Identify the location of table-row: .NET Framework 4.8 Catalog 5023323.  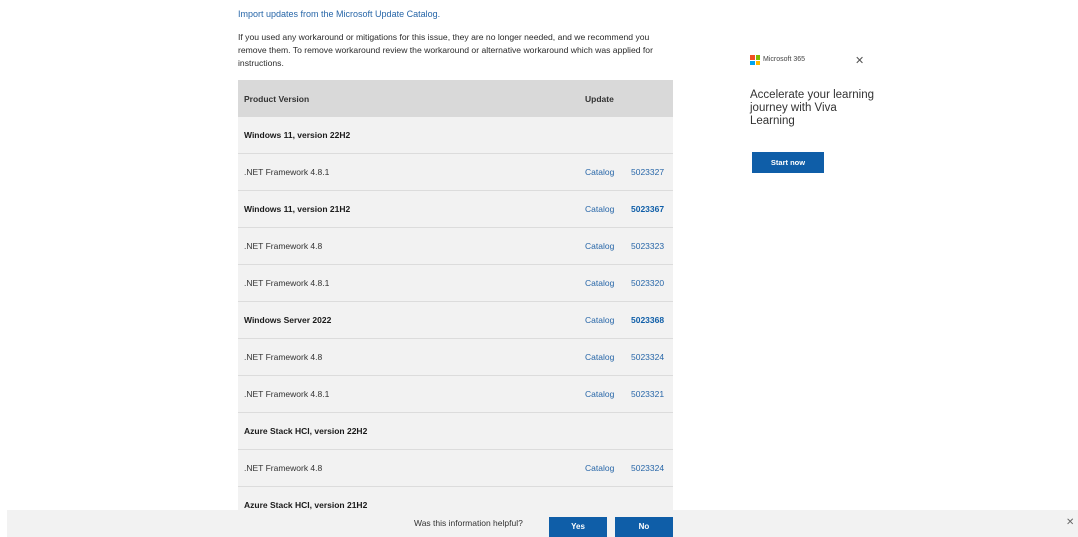
(455, 246).